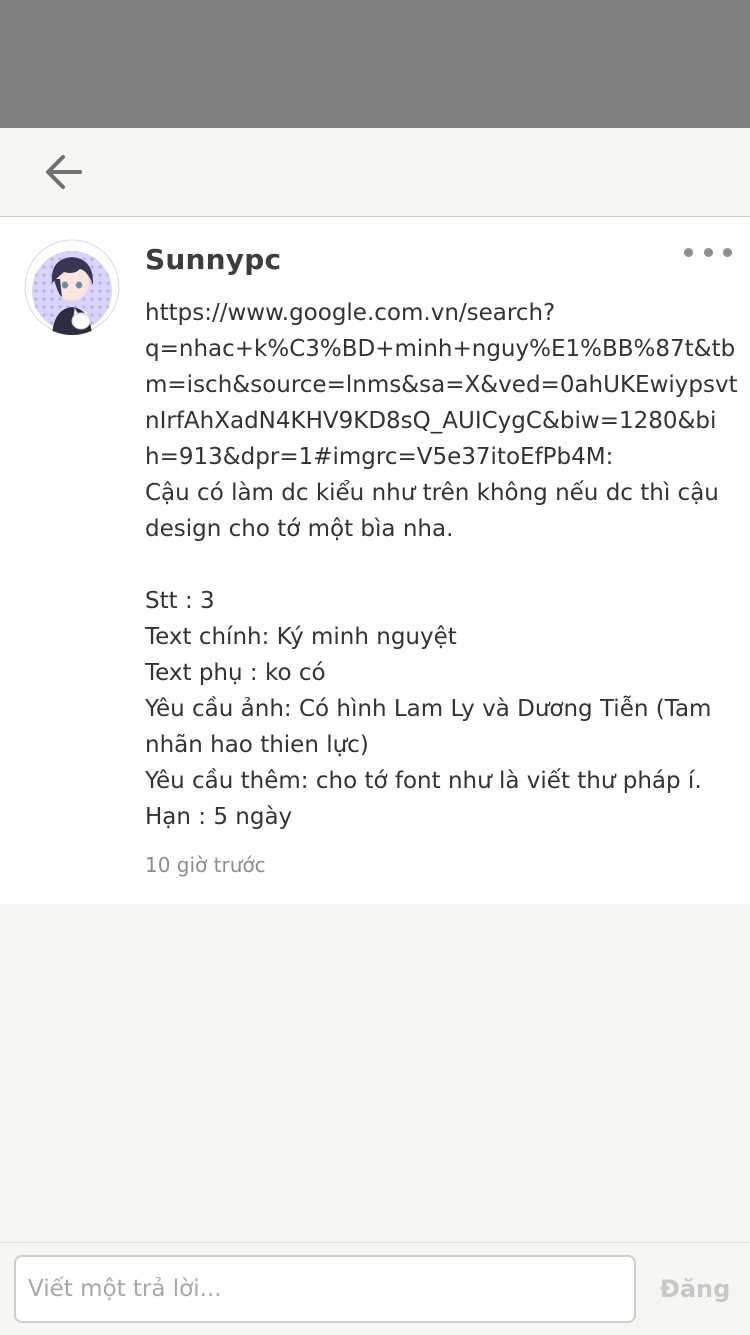  I want to click on reply-input, so click(325, 1289).